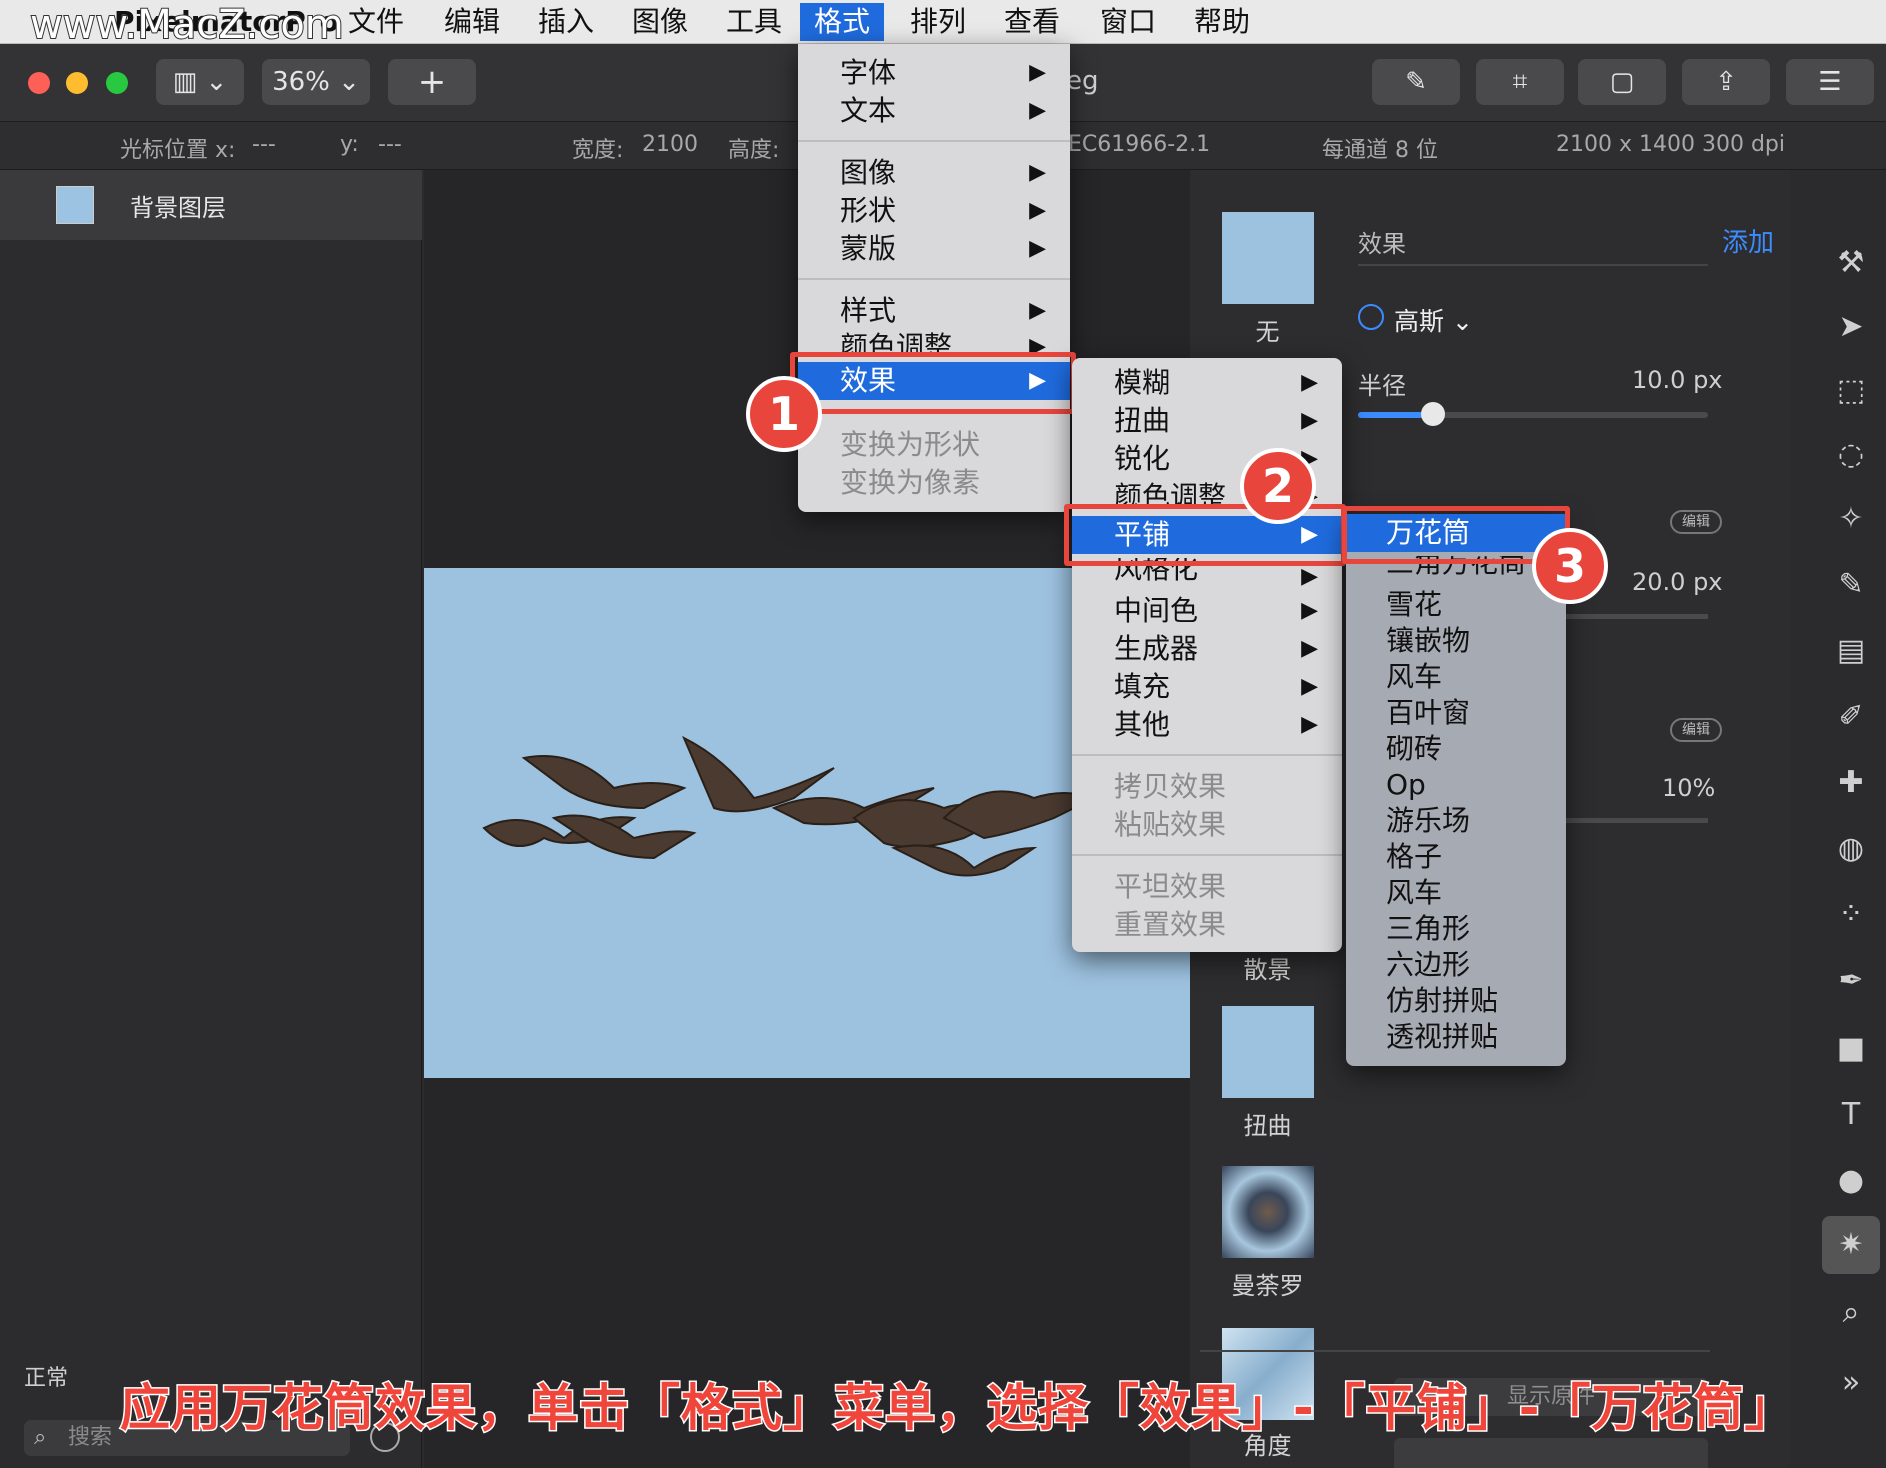  Describe the element at coordinates (934, 73) in the screenshot. I see `format-menu-font: 字体 ▶` at that location.